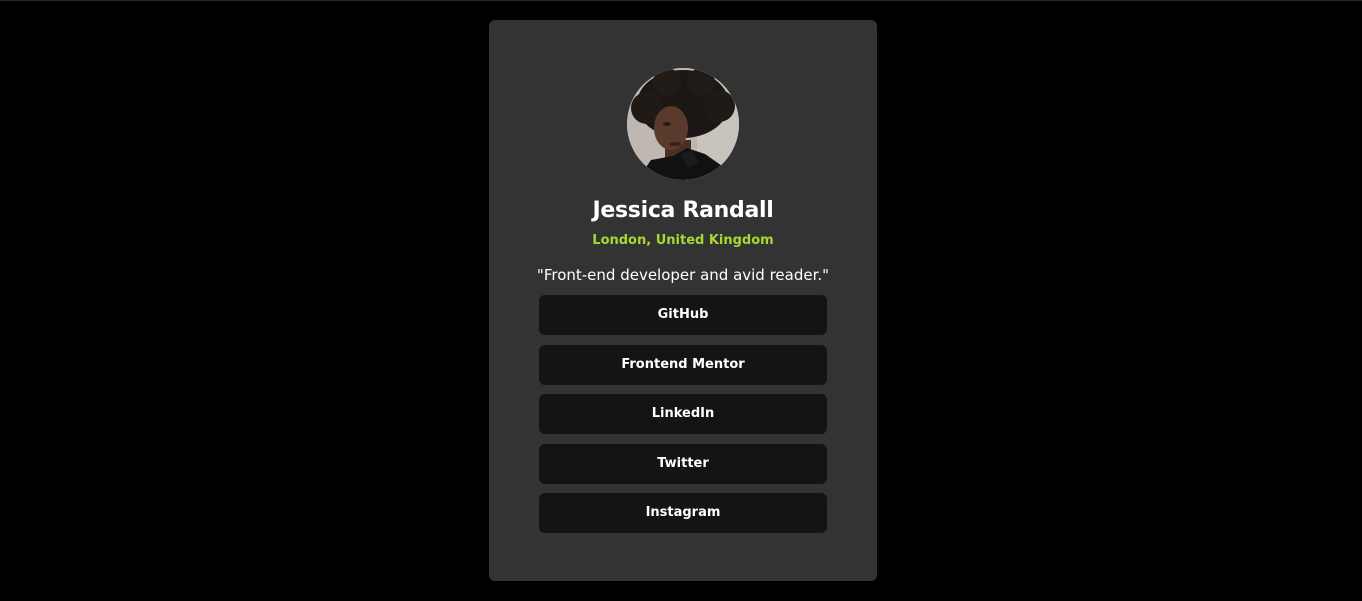 Image resolution: width=1362 pixels, height=601 pixels. What do you see at coordinates (683, 240) in the screenshot?
I see `profile-location: London, United Kingdom` at bounding box center [683, 240].